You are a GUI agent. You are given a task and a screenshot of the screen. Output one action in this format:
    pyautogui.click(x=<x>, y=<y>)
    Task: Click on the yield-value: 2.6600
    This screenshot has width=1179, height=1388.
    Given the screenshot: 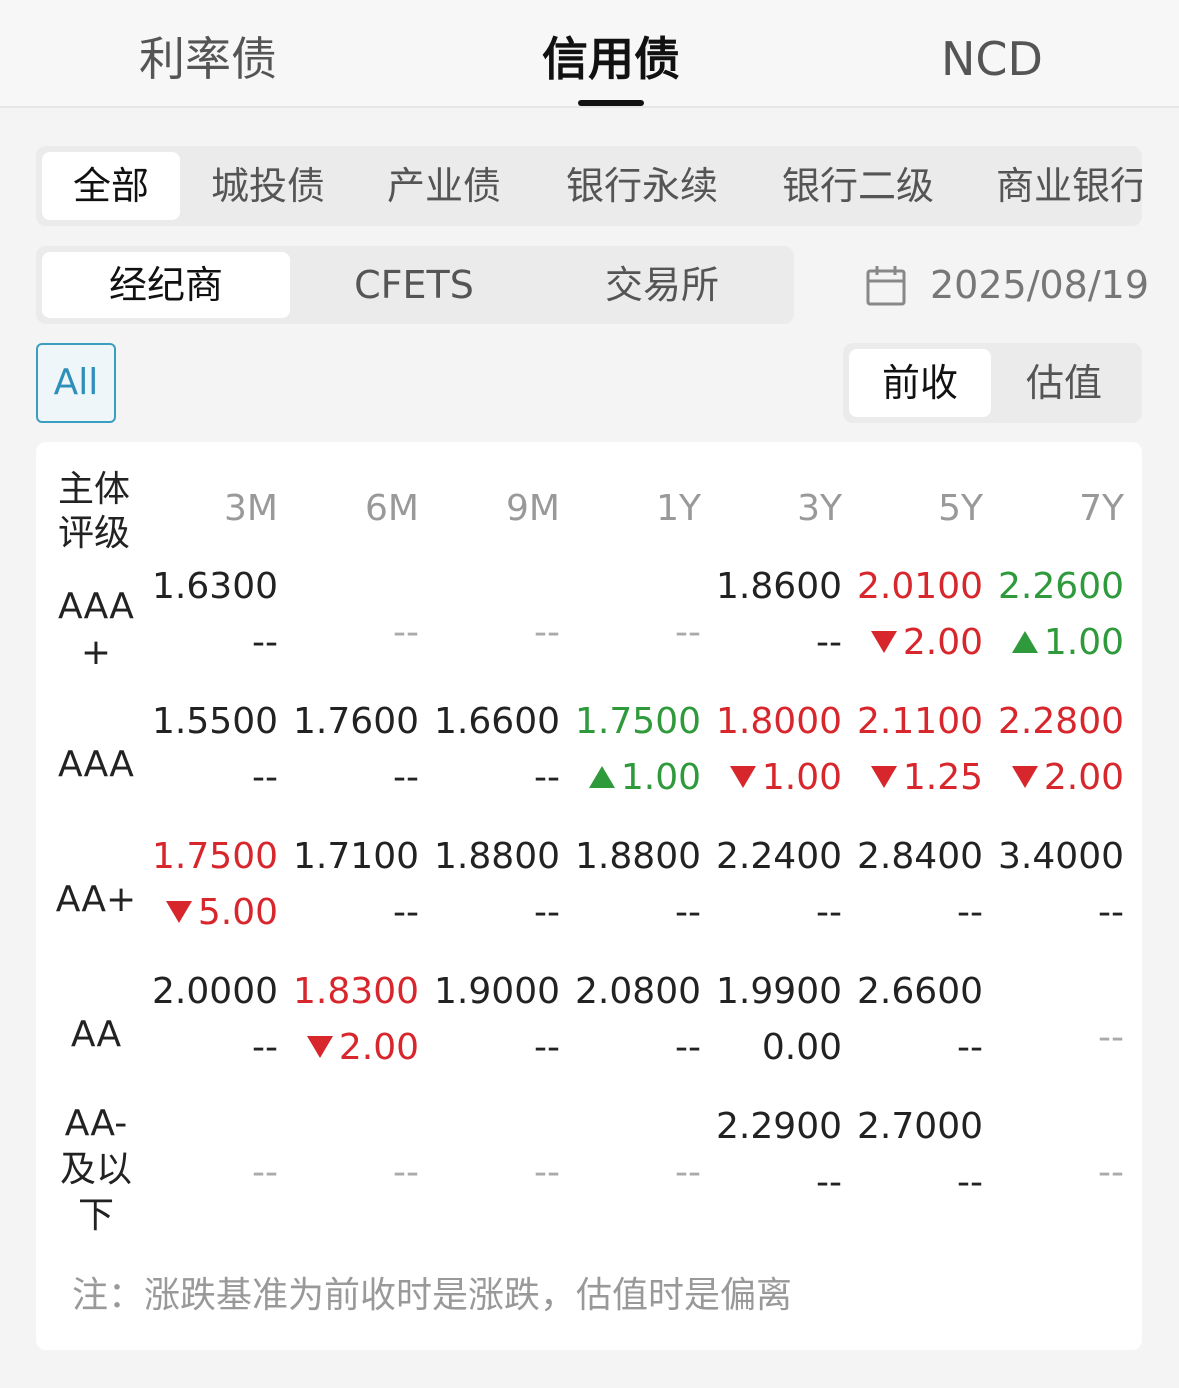 What is the action you would take?
    pyautogui.click(x=918, y=991)
    